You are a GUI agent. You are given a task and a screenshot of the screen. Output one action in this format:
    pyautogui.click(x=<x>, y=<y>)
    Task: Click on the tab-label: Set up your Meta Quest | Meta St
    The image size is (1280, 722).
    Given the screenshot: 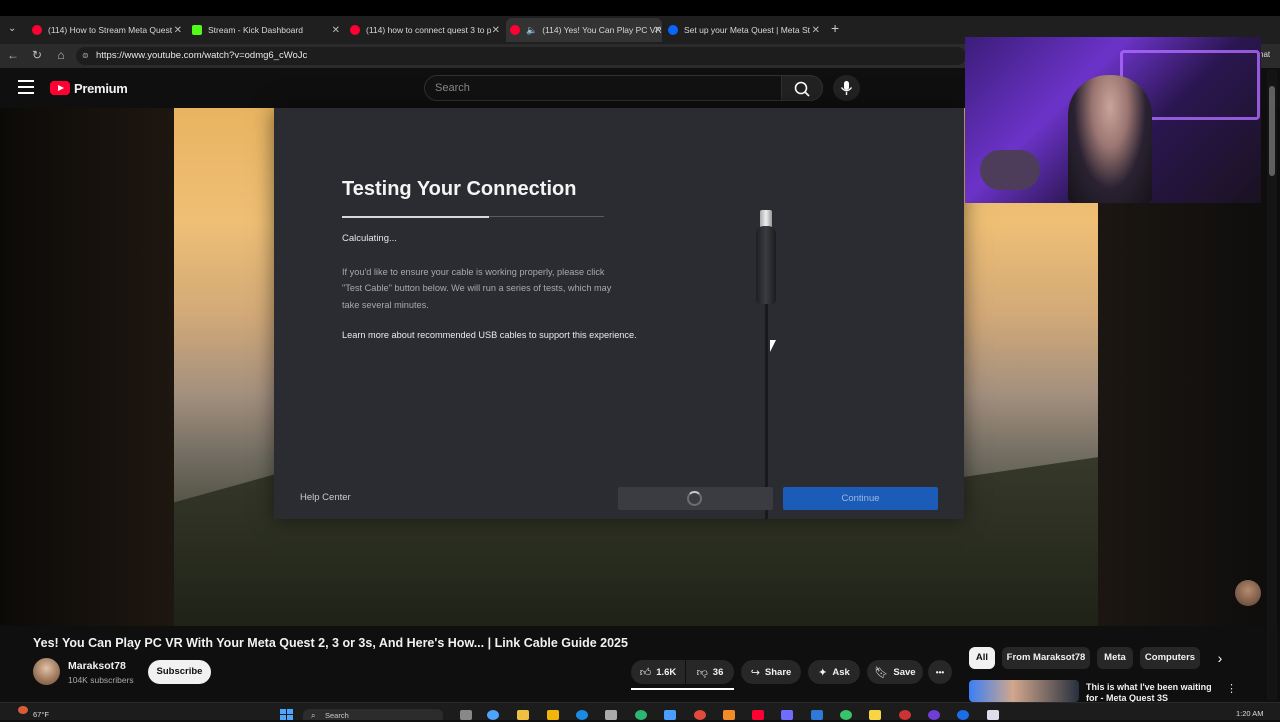 What is the action you would take?
    pyautogui.click(x=747, y=30)
    